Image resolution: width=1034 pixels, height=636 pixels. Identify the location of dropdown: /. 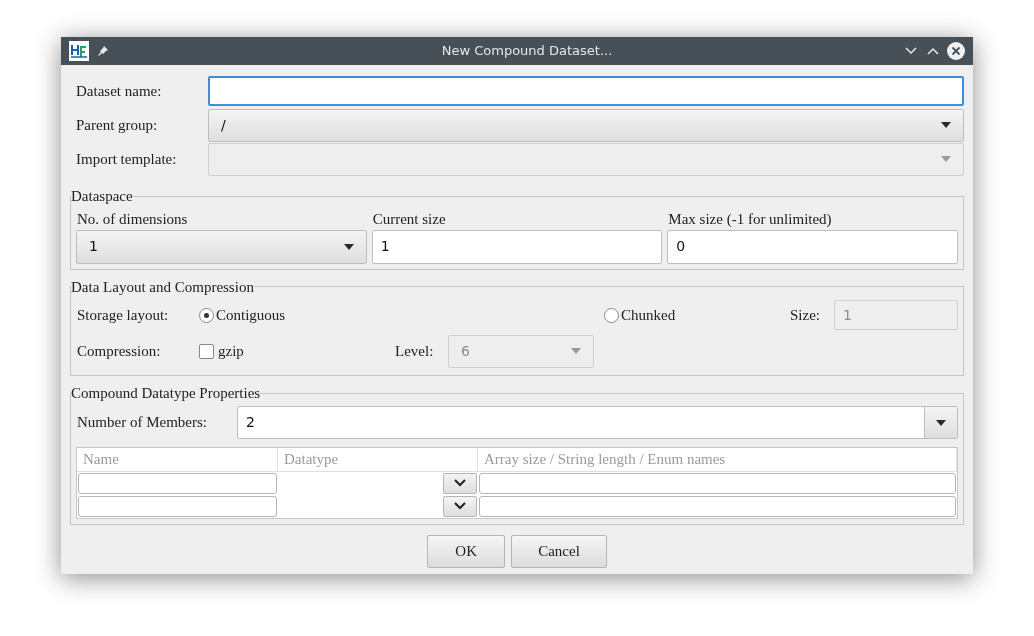
(586, 125).